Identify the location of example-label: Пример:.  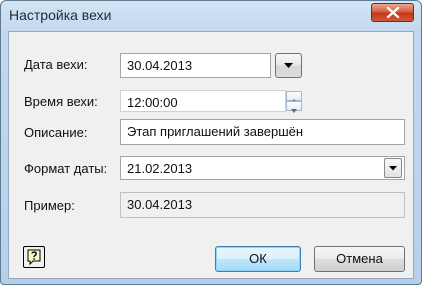
(49, 205).